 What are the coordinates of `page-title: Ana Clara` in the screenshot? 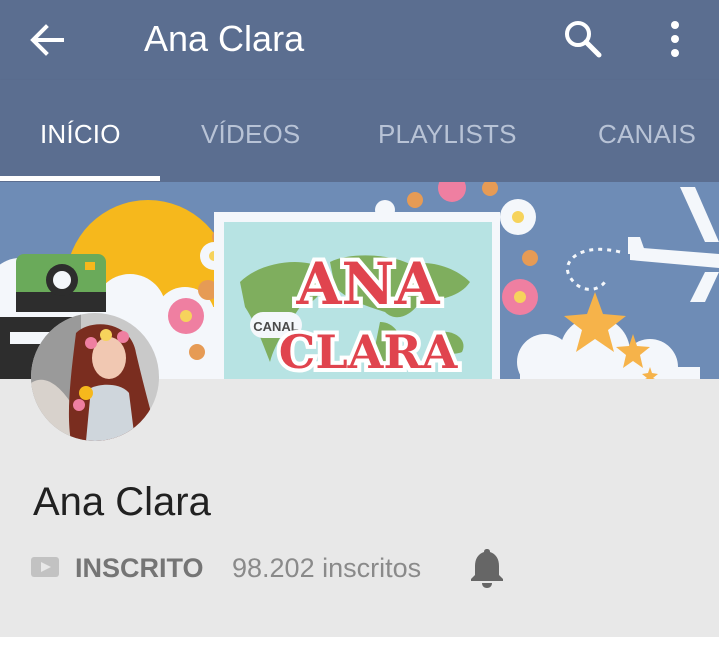 It's located at (224, 38).